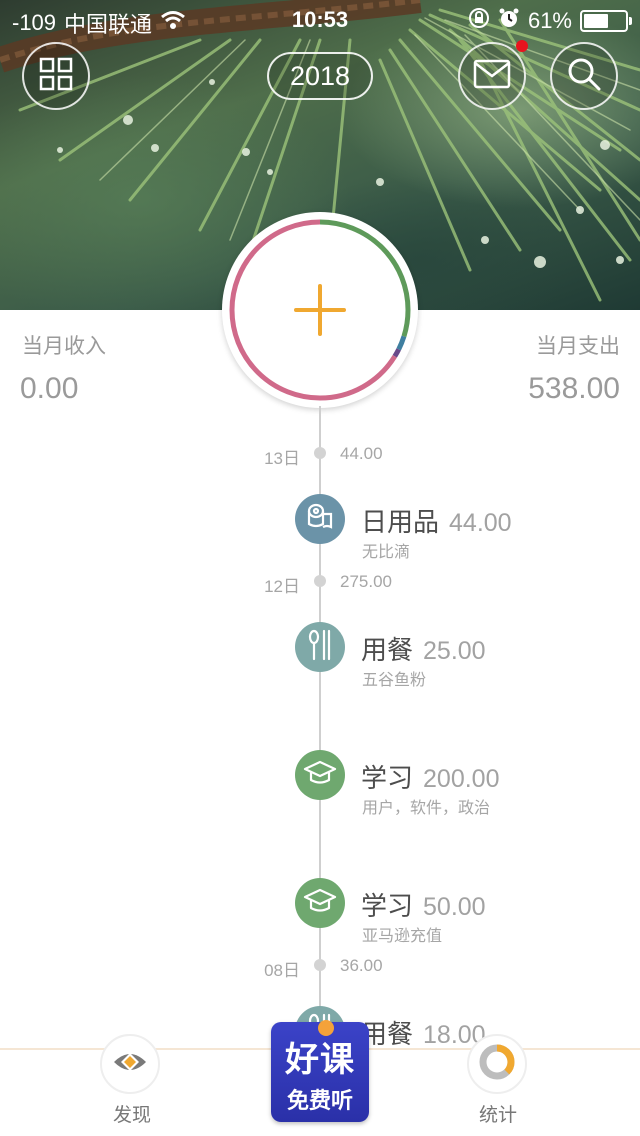  I want to click on monthly-expense-label: 当月支出, so click(578, 346).